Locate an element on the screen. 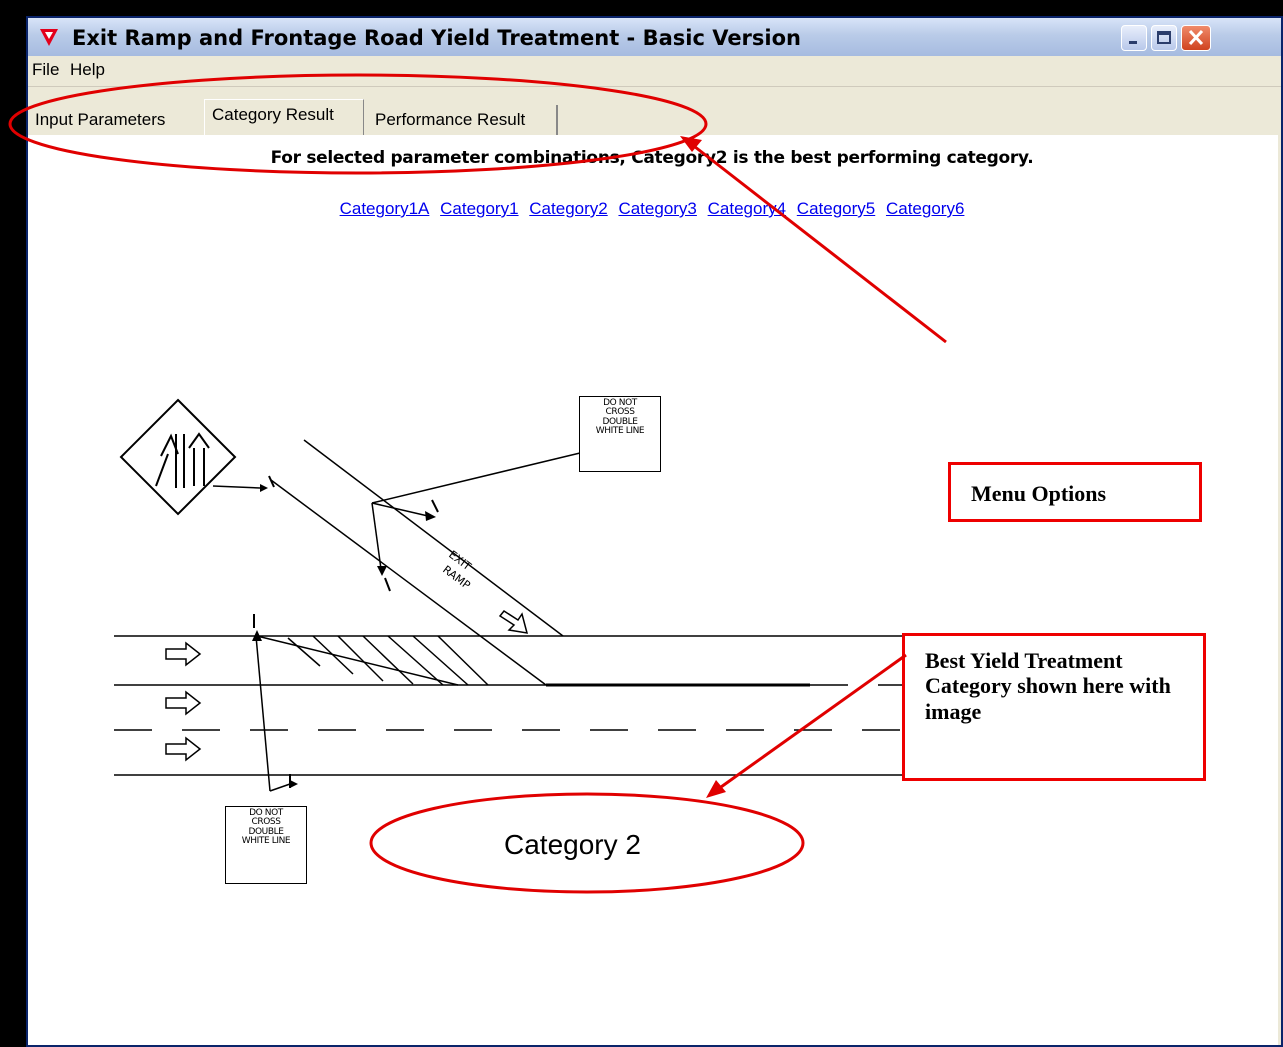 The image size is (1283, 1047). minimize-button is located at coordinates (1134, 38).